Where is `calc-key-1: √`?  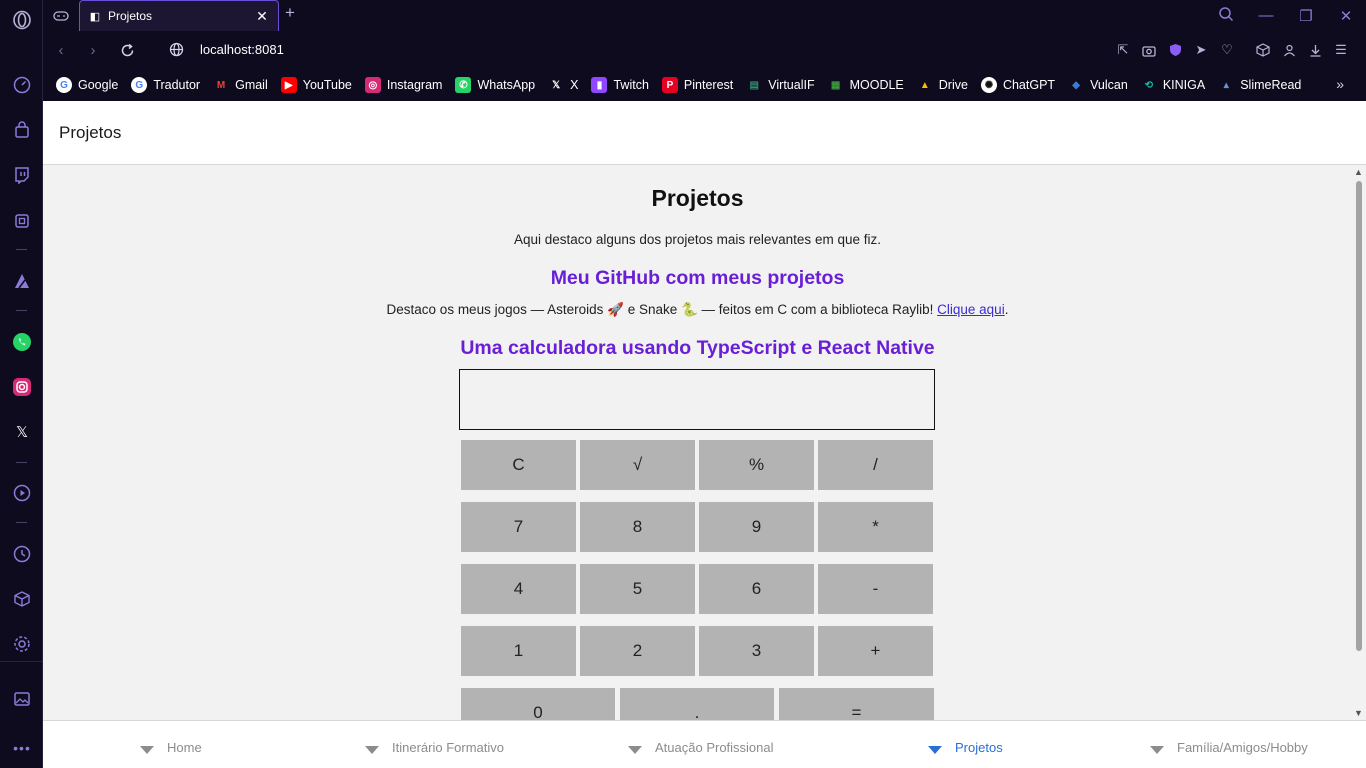 calc-key-1: √ is located at coordinates (637, 465).